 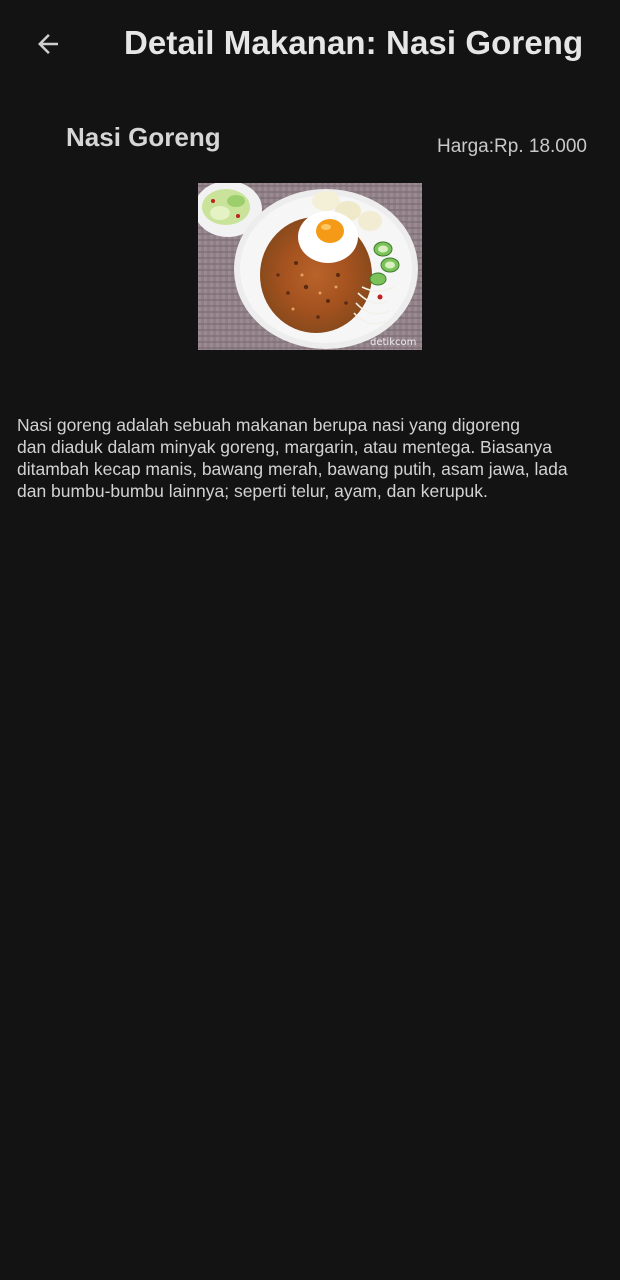 What do you see at coordinates (512, 146) in the screenshot?
I see `food-price: Harga:Rp. 18.000` at bounding box center [512, 146].